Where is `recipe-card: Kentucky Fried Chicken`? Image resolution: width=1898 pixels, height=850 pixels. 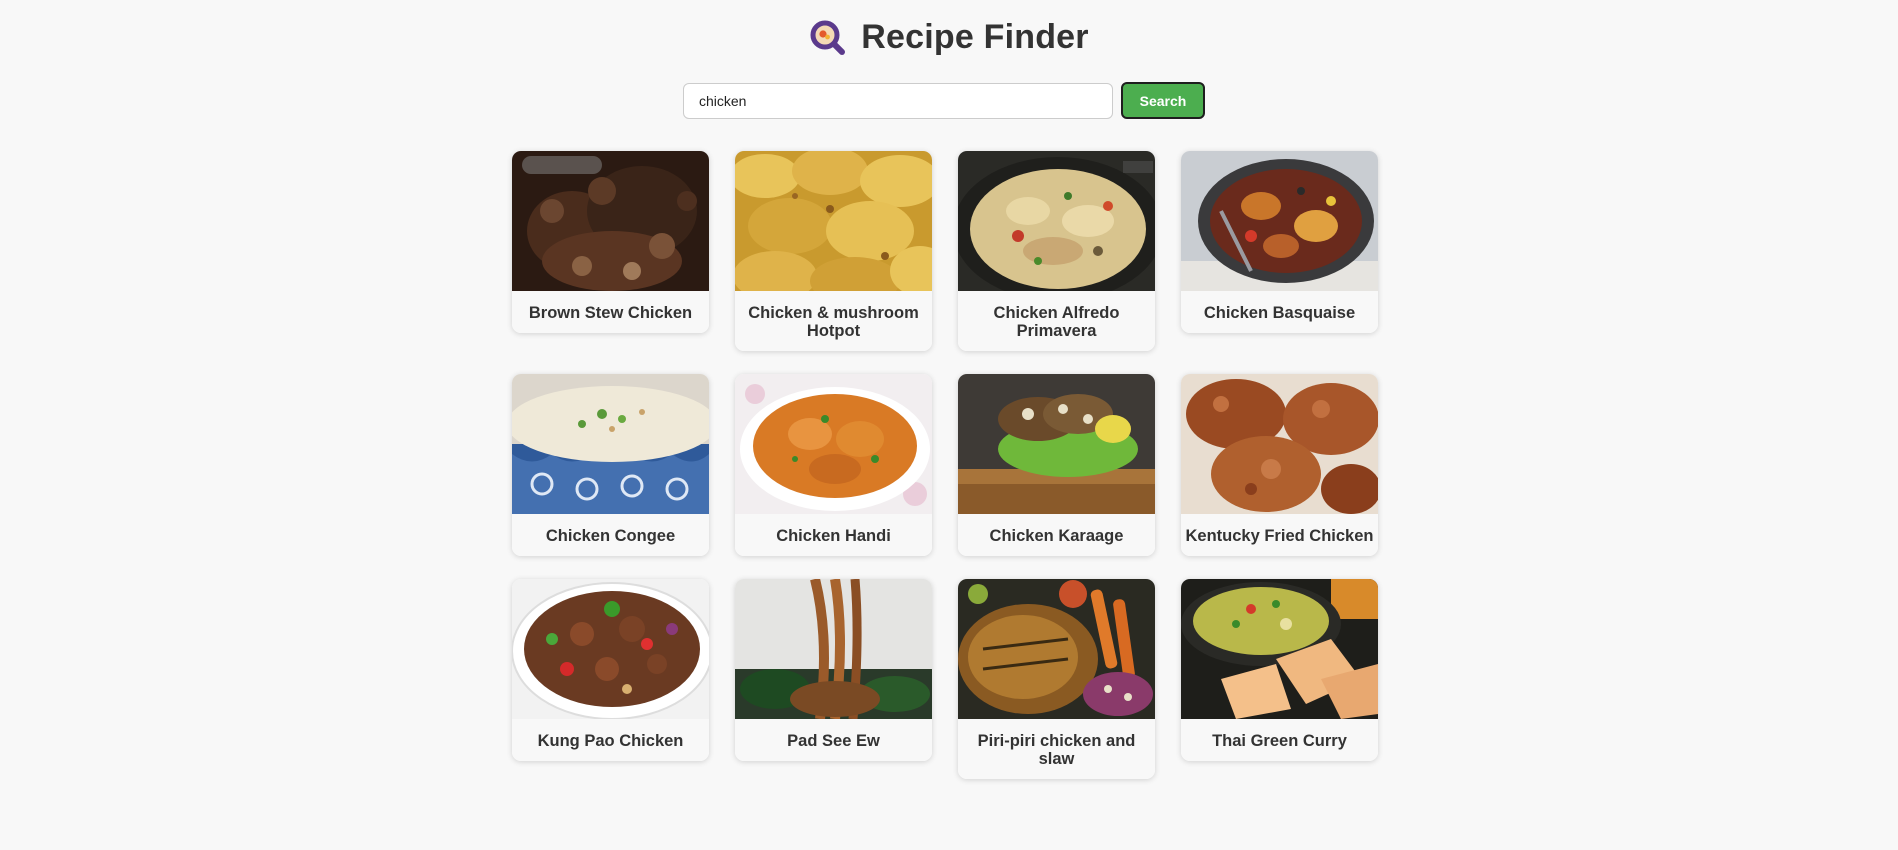 recipe-card: Kentucky Fried Chicken is located at coordinates (1279, 465).